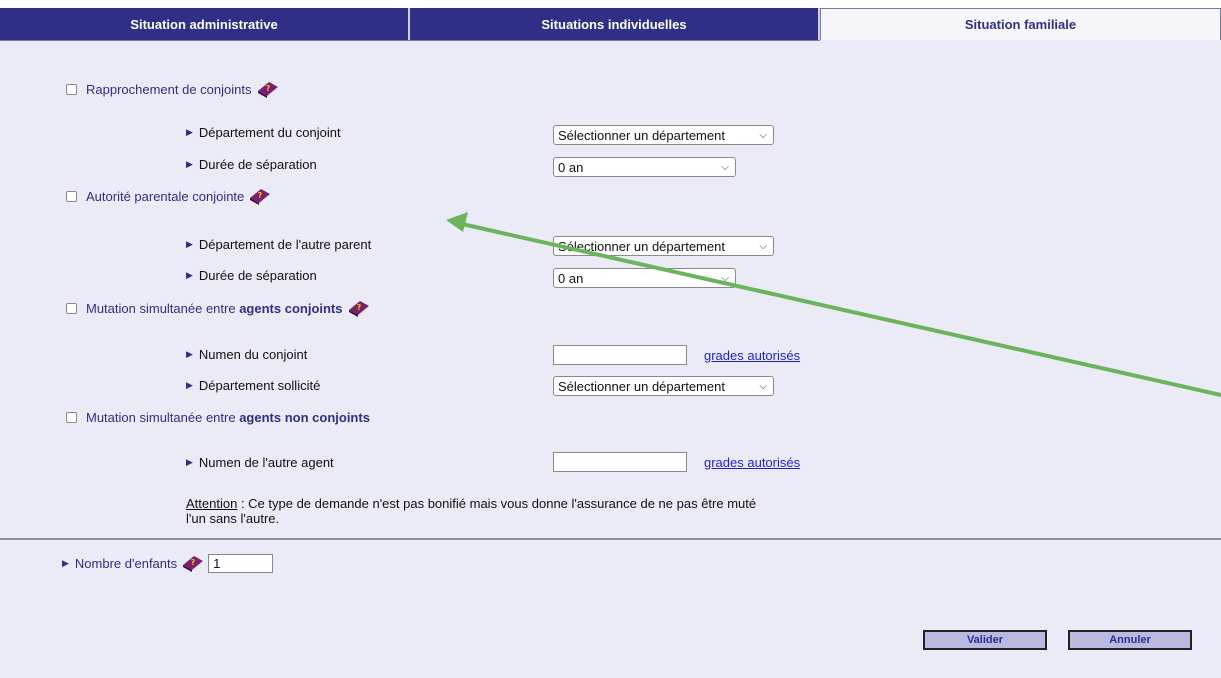  What do you see at coordinates (610, 4) in the screenshot?
I see `top-gap` at bounding box center [610, 4].